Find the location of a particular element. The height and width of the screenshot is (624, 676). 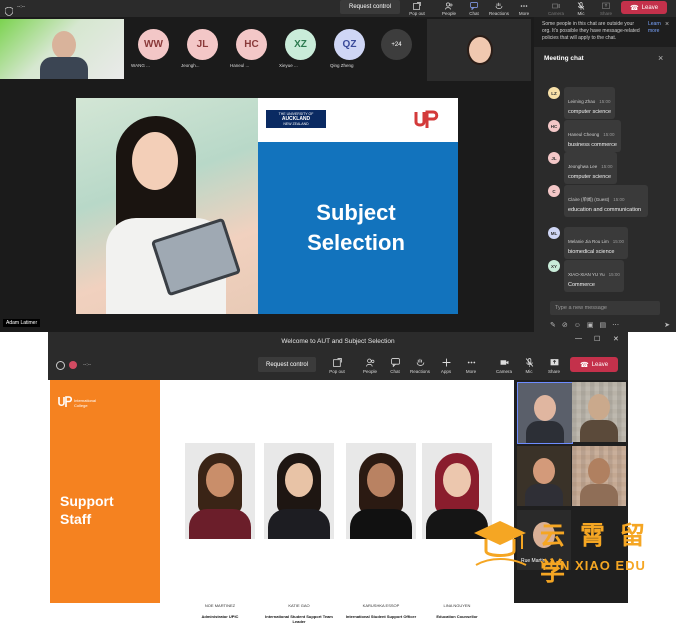

share-icon is located at coordinates (606, 5).